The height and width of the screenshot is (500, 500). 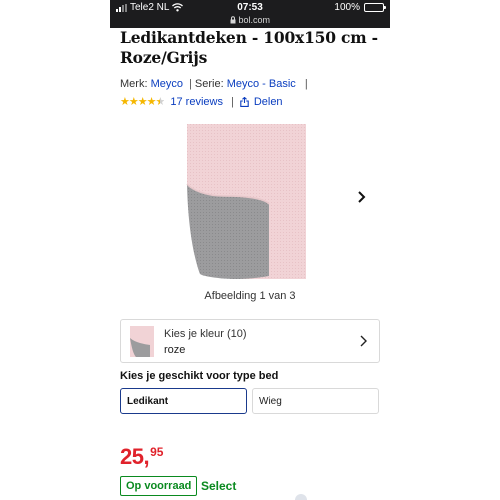 What do you see at coordinates (159, 486) in the screenshot?
I see `stock-badge: Op voorraad` at bounding box center [159, 486].